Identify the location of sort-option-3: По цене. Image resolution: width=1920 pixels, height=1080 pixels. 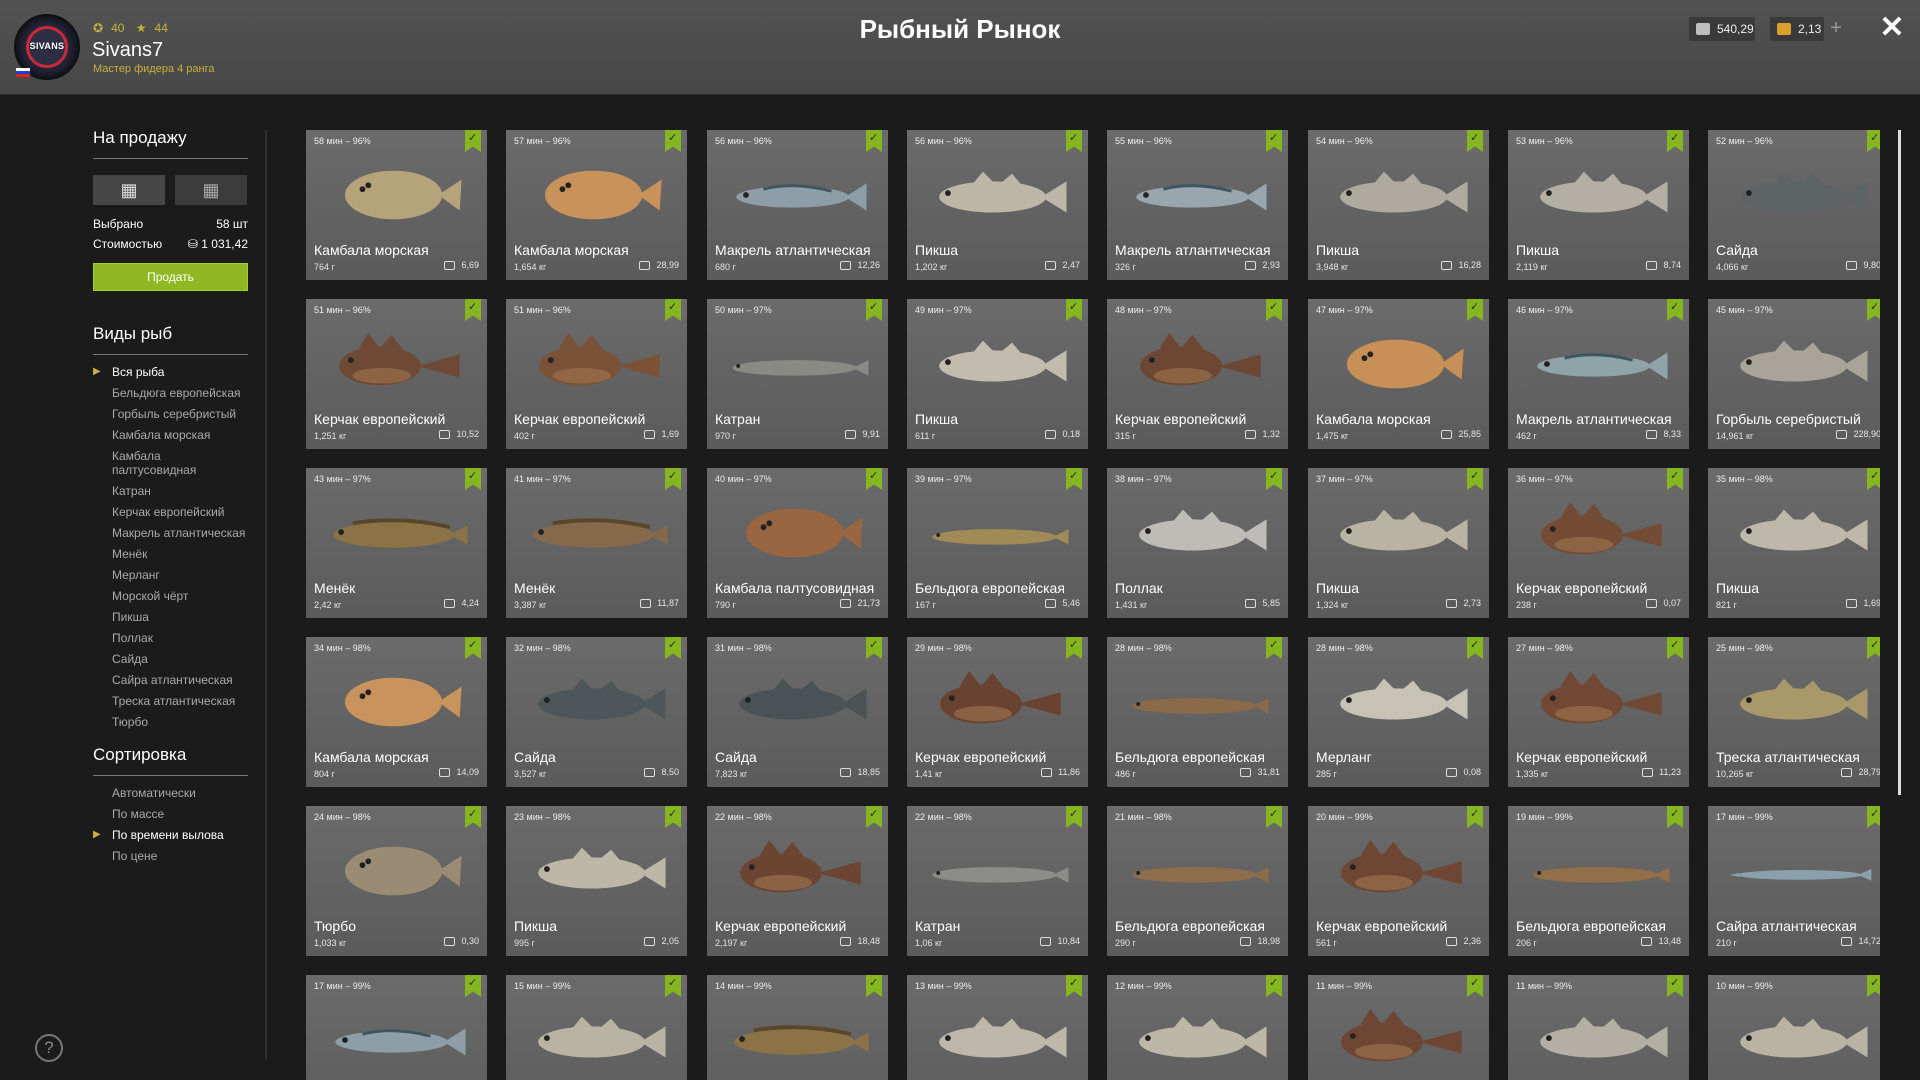
(170, 856).